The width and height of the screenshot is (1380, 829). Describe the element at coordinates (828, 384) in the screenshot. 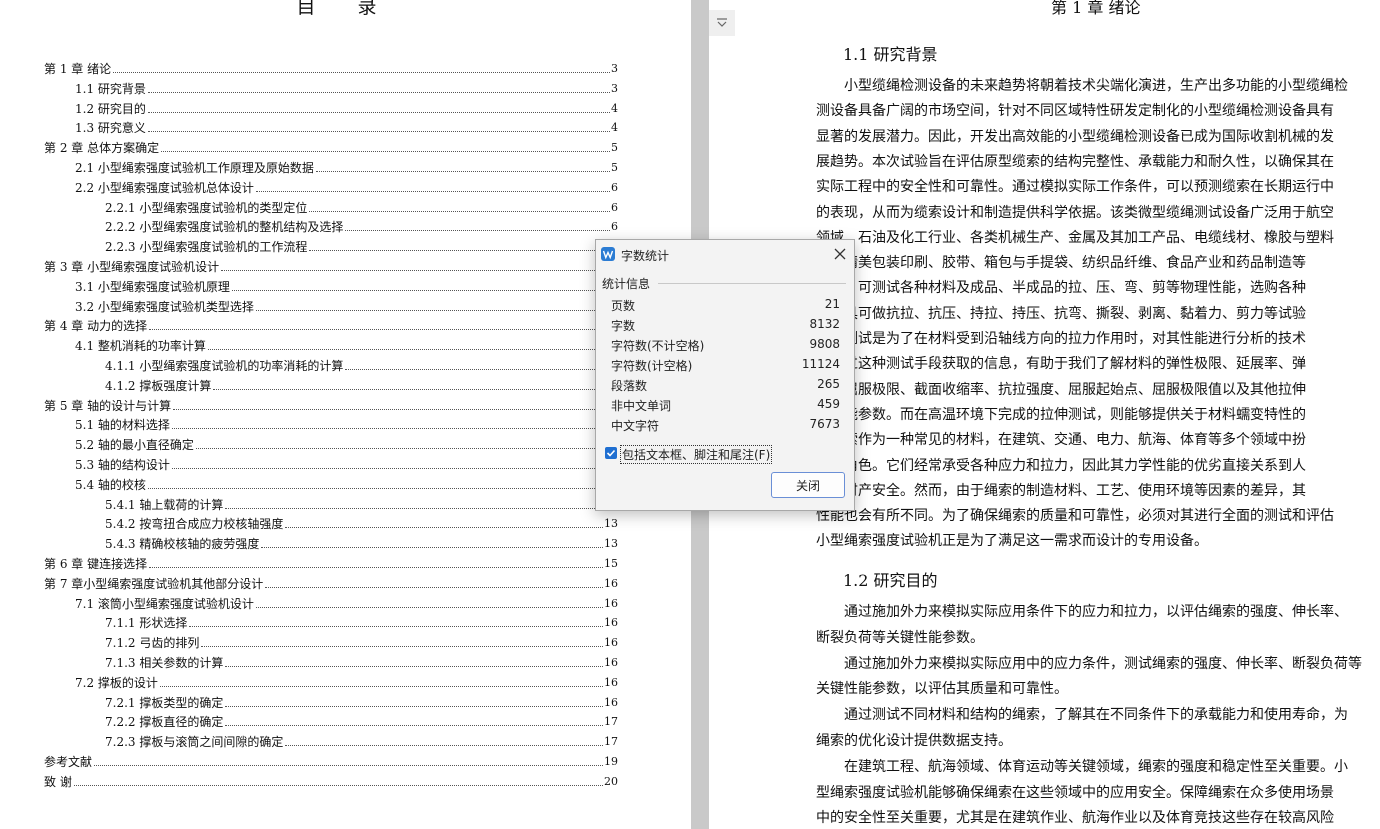

I see `stat-value: 265` at that location.